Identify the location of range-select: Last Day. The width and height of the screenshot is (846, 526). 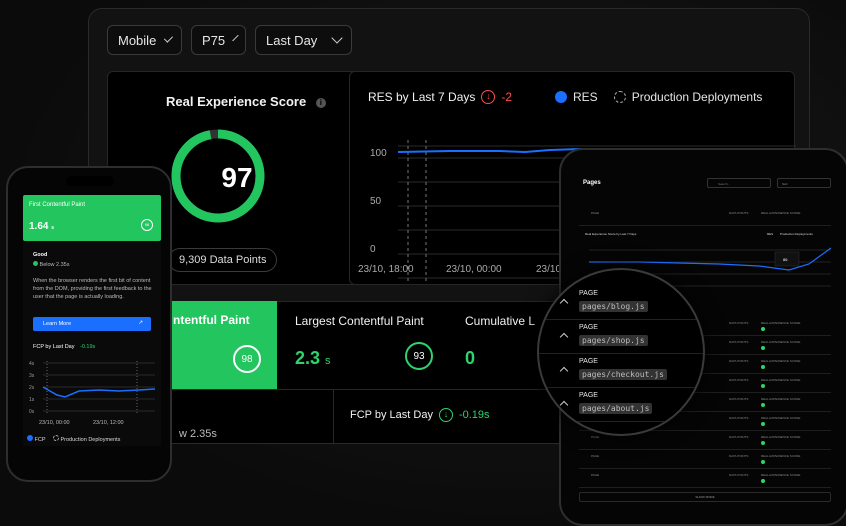
(303, 40).